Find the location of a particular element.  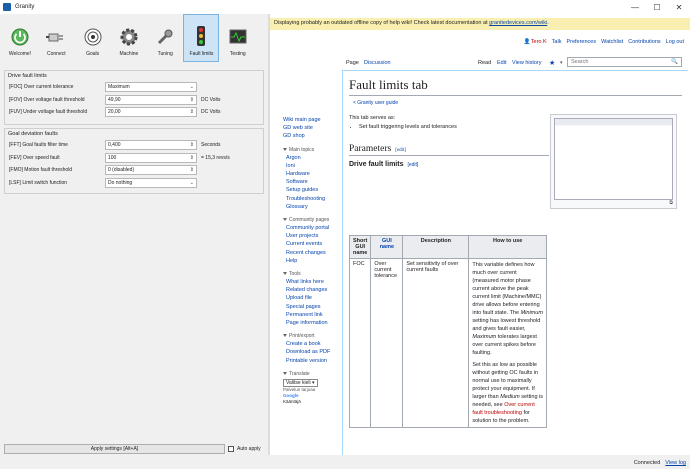

foc-row: [FOC] Over current tolerance Maximum ⌄ is located at coordinates (134, 87).